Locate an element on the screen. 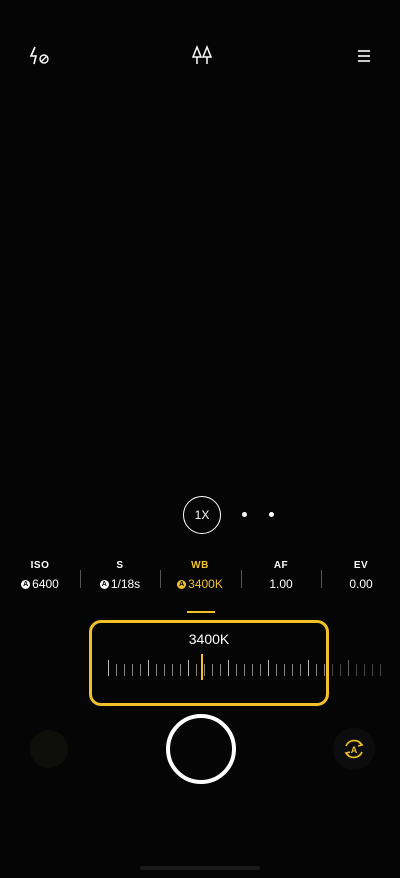 This screenshot has height=878, width=400. param-value: A 3400K is located at coordinates (200, 584).